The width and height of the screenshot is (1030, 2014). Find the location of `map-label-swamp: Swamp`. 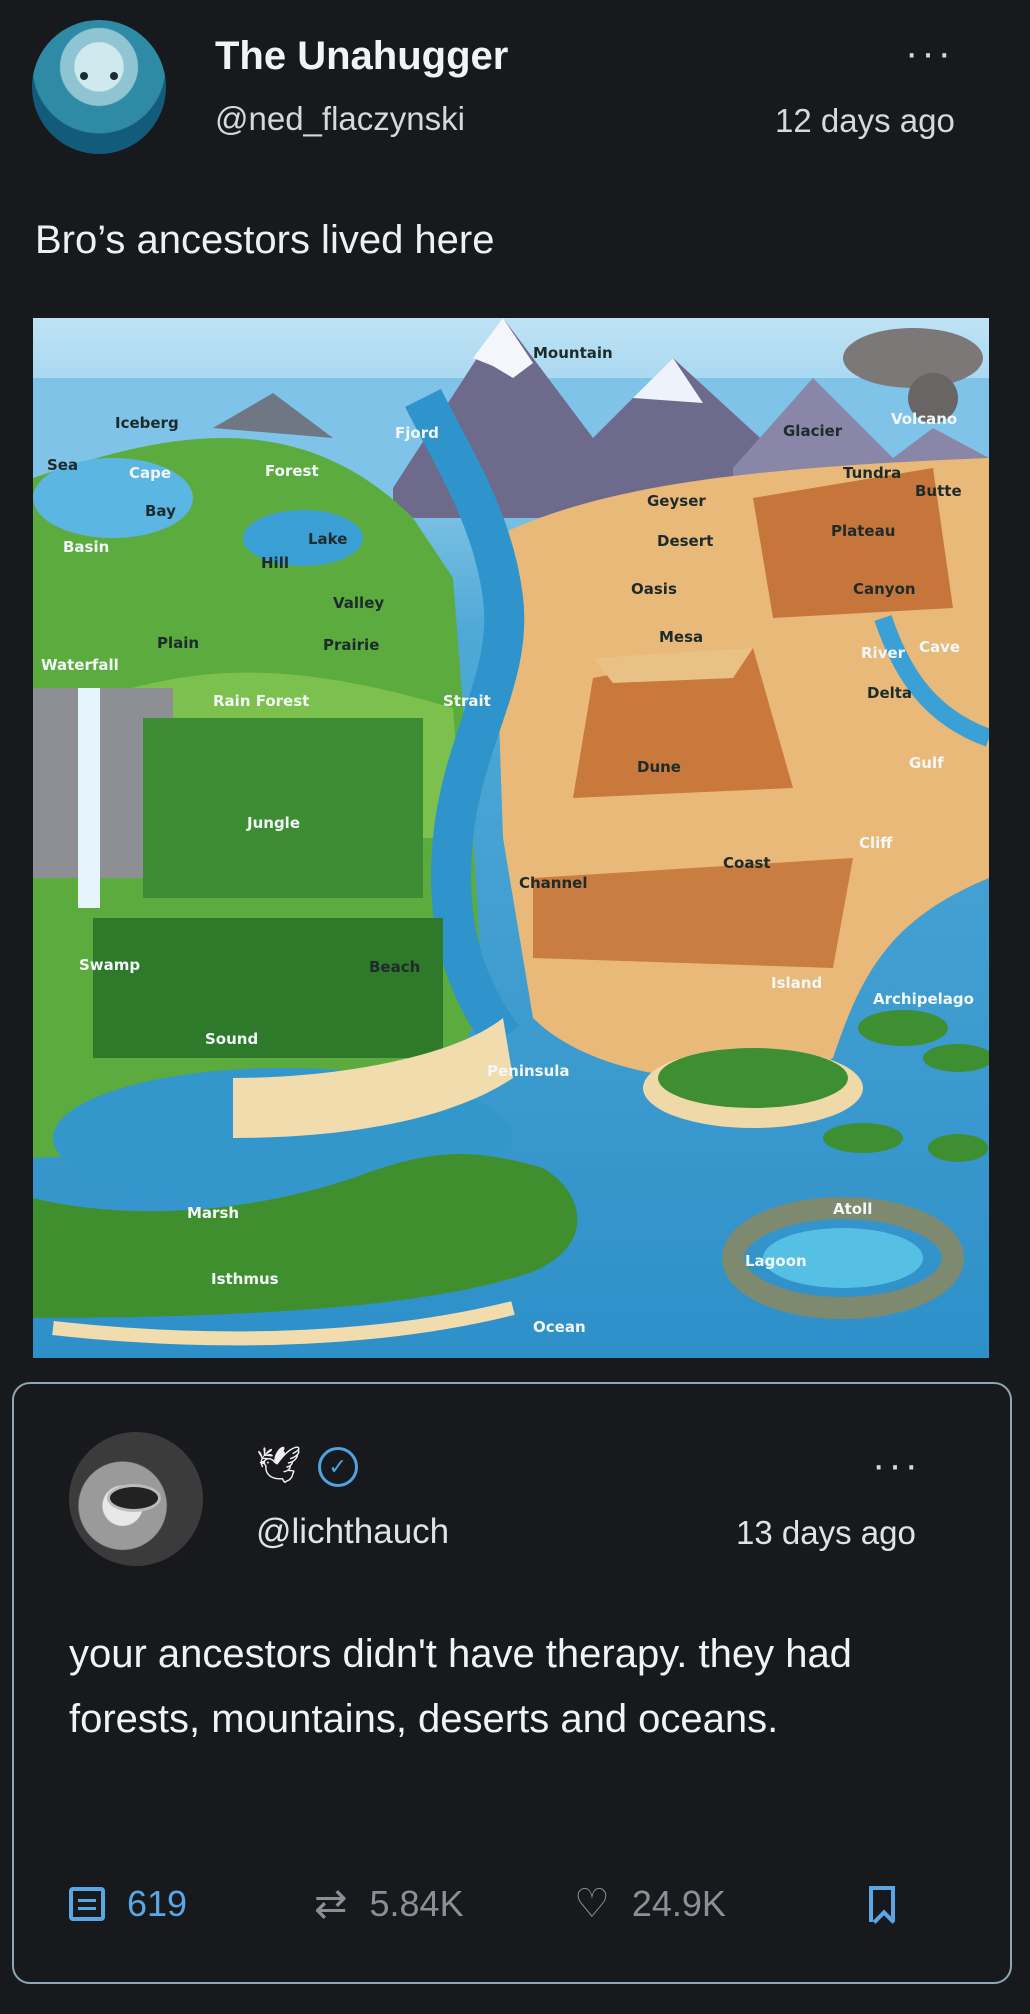

map-label-swamp: Swamp is located at coordinates (110, 965).